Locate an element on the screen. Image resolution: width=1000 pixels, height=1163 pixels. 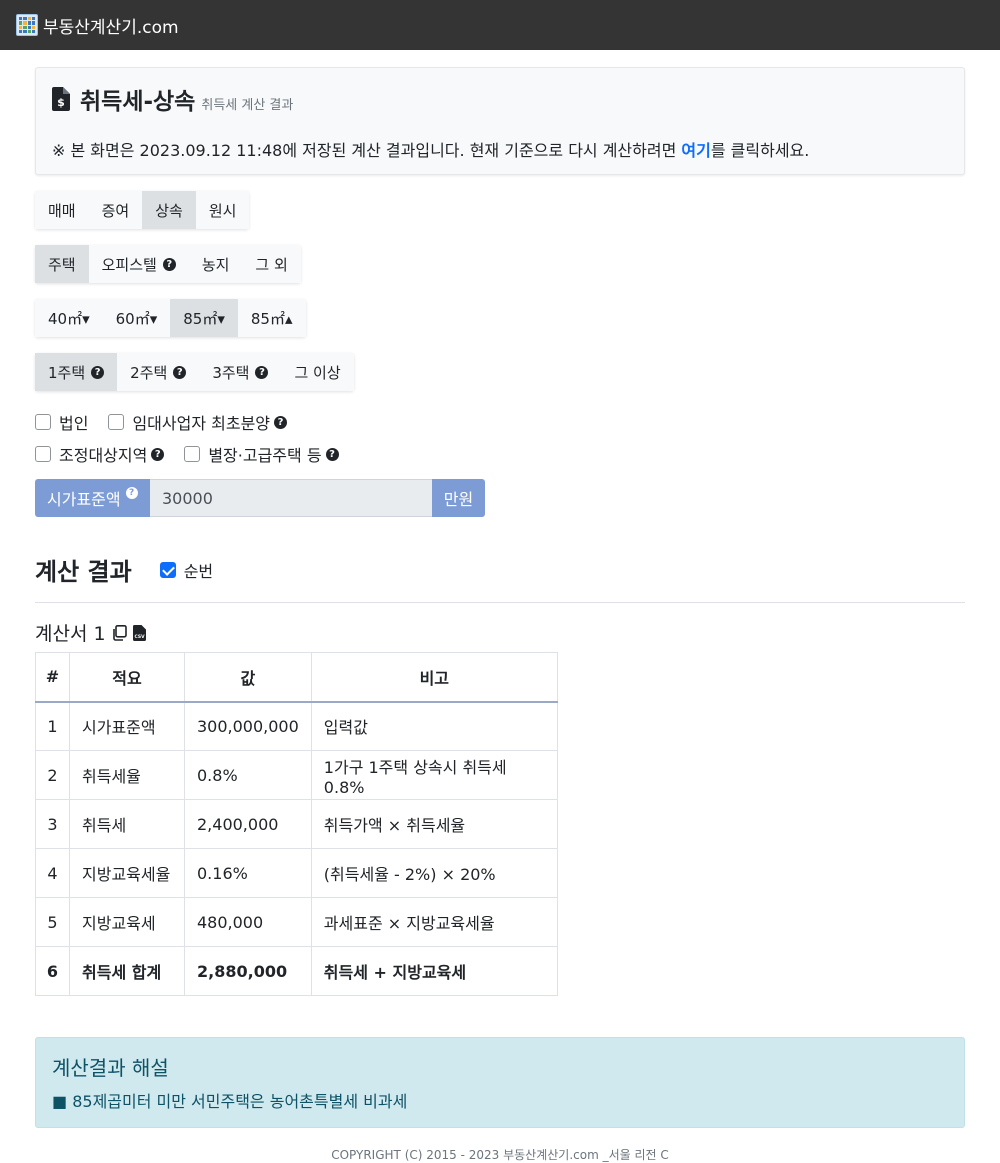
cell-note: 취득가액 × 취득세율 is located at coordinates (434, 824).